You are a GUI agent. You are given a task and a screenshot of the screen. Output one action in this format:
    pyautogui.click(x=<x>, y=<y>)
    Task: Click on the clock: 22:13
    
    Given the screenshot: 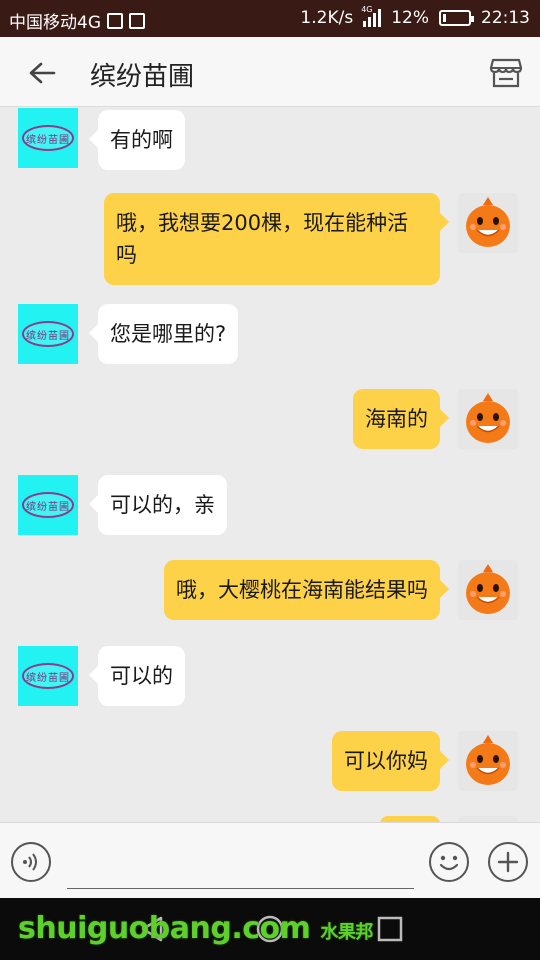 What is the action you would take?
    pyautogui.click(x=505, y=18)
    